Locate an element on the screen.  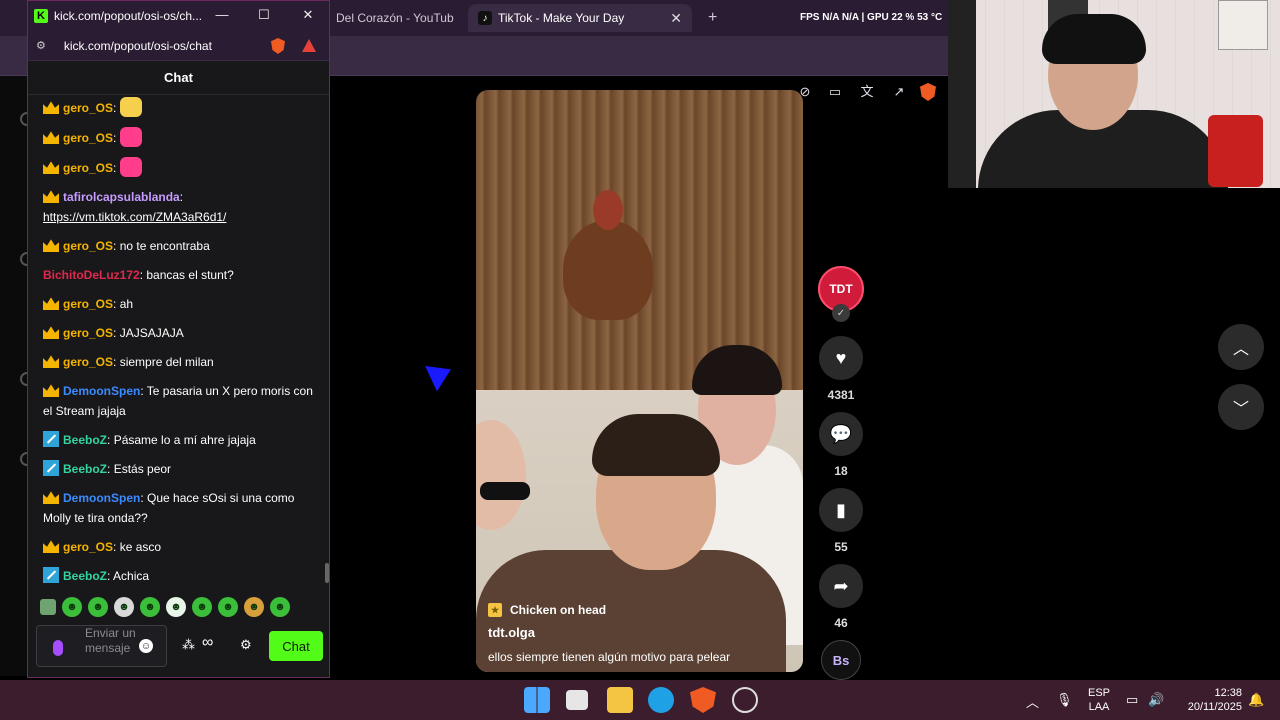
share-icon: ↗ is located at coordinates (899, 92).